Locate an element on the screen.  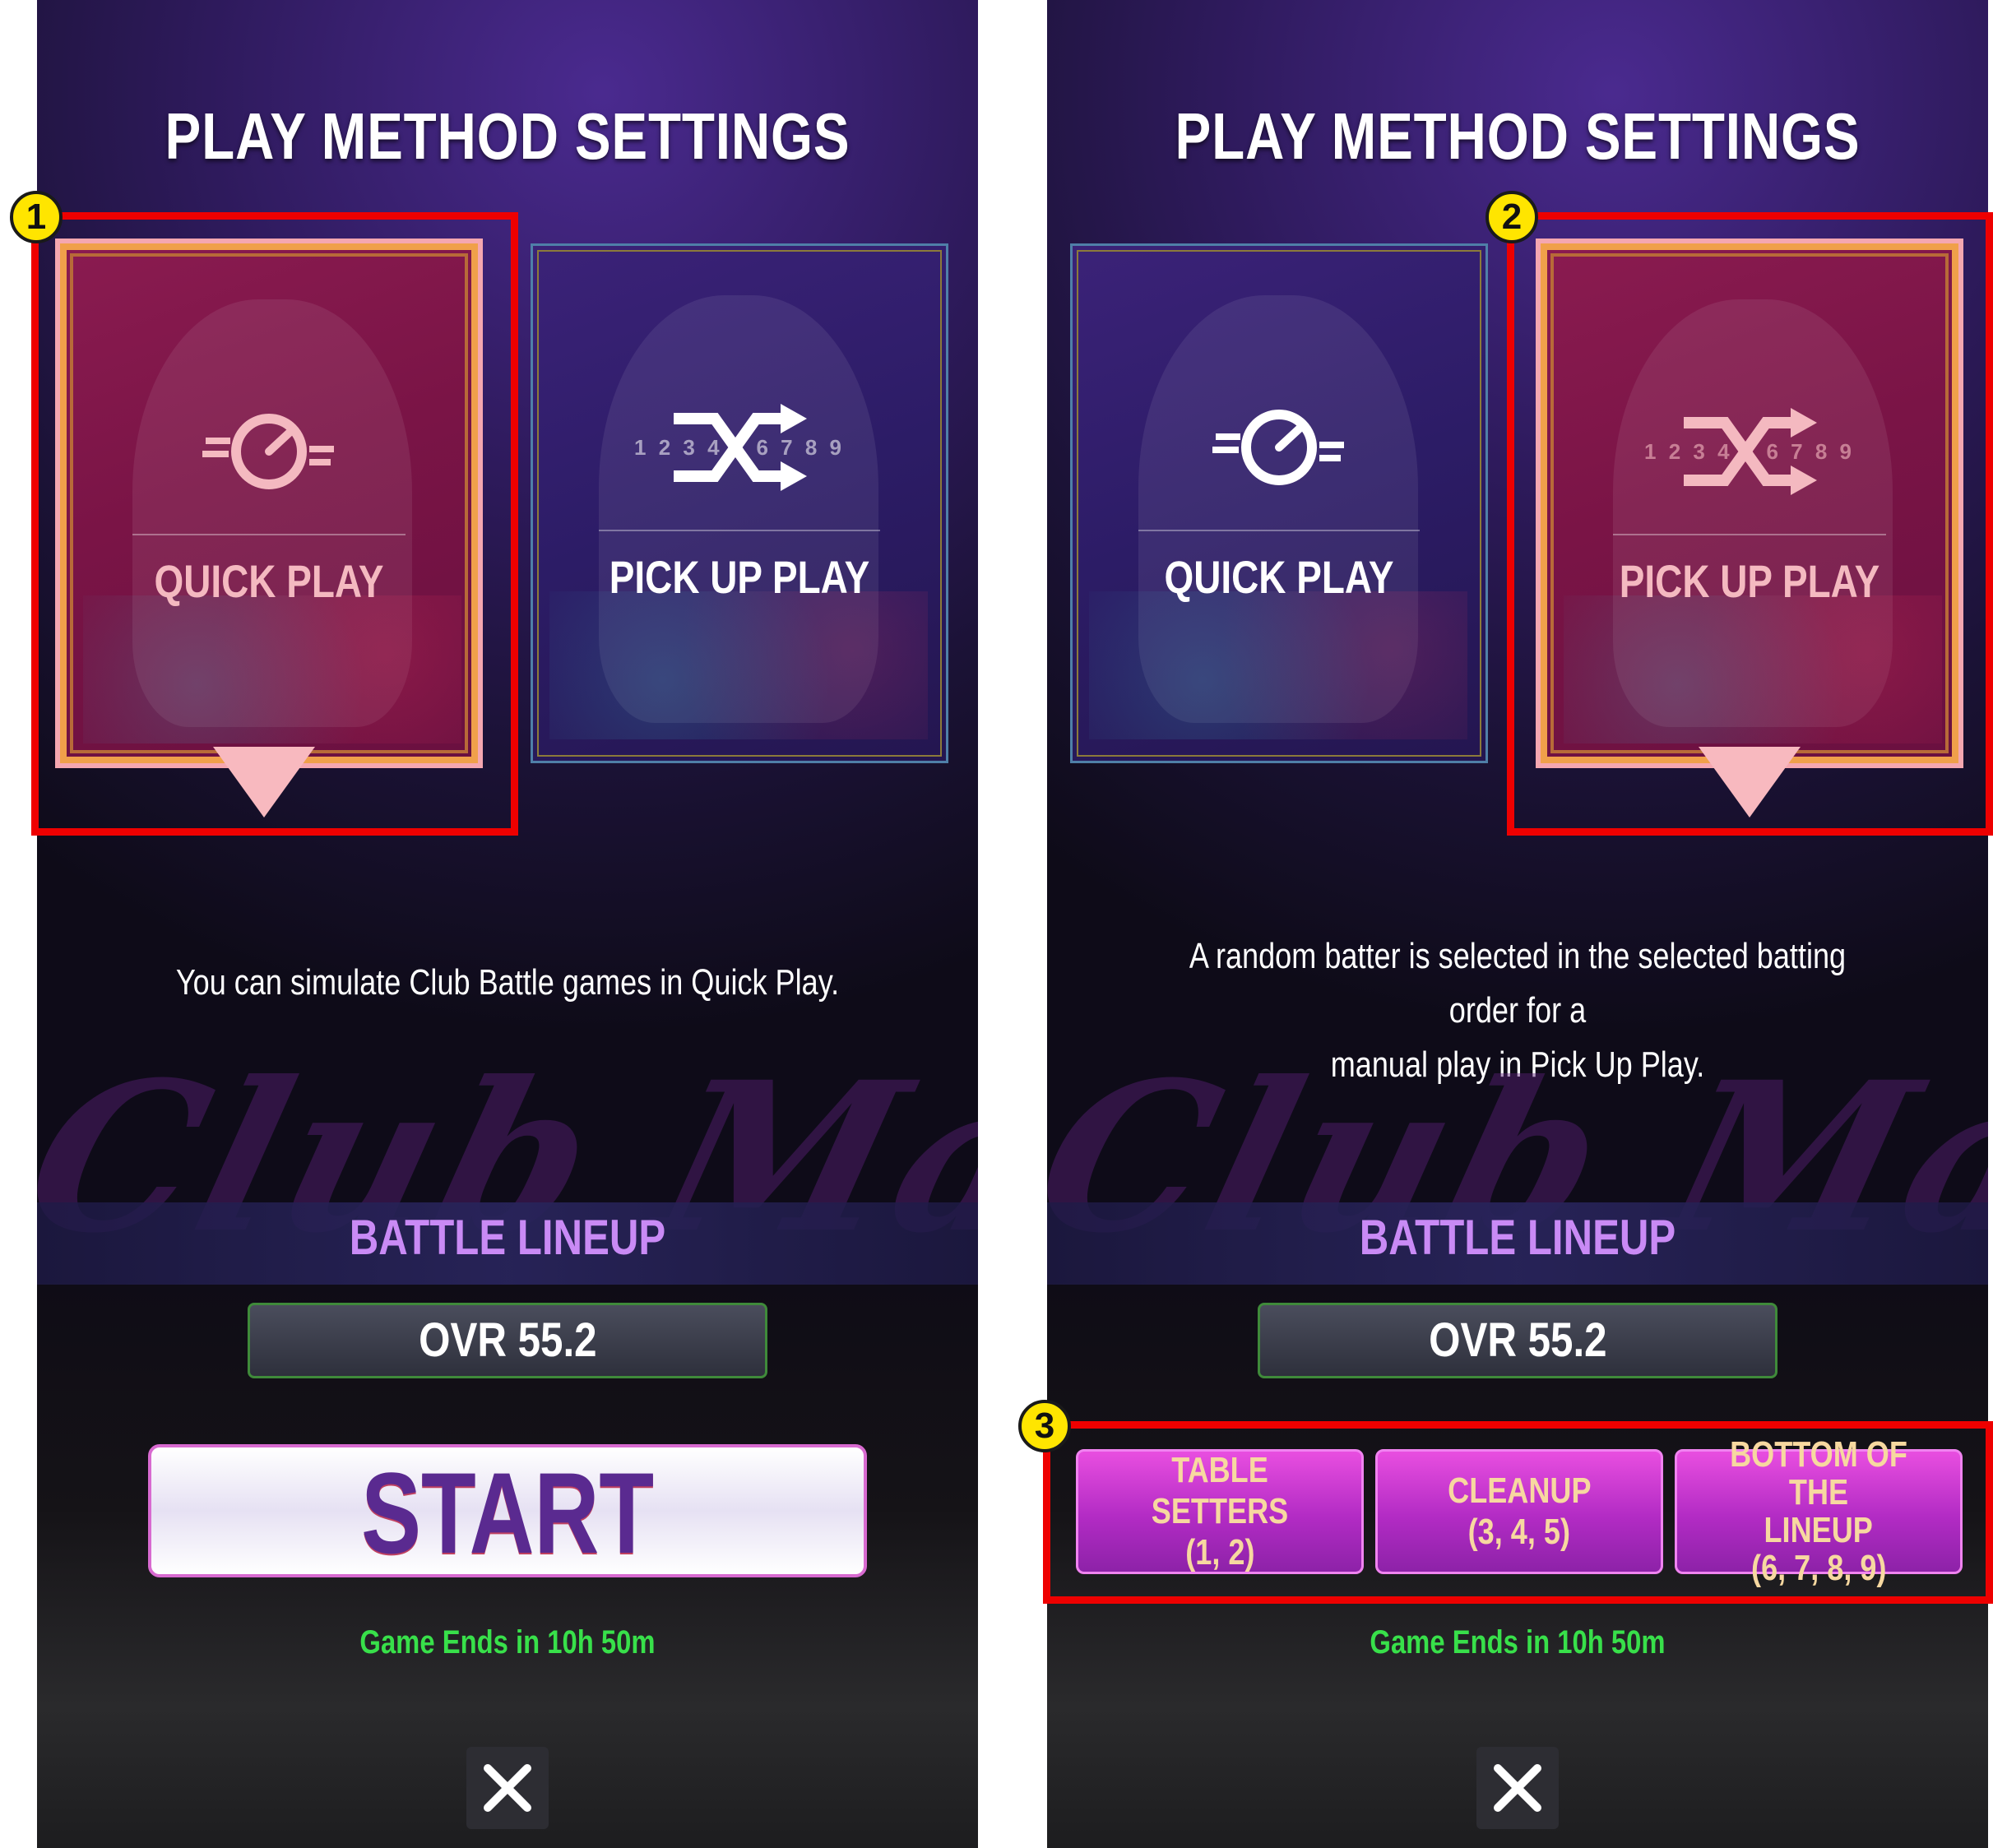
start-label: START is located at coordinates (507, 1512).